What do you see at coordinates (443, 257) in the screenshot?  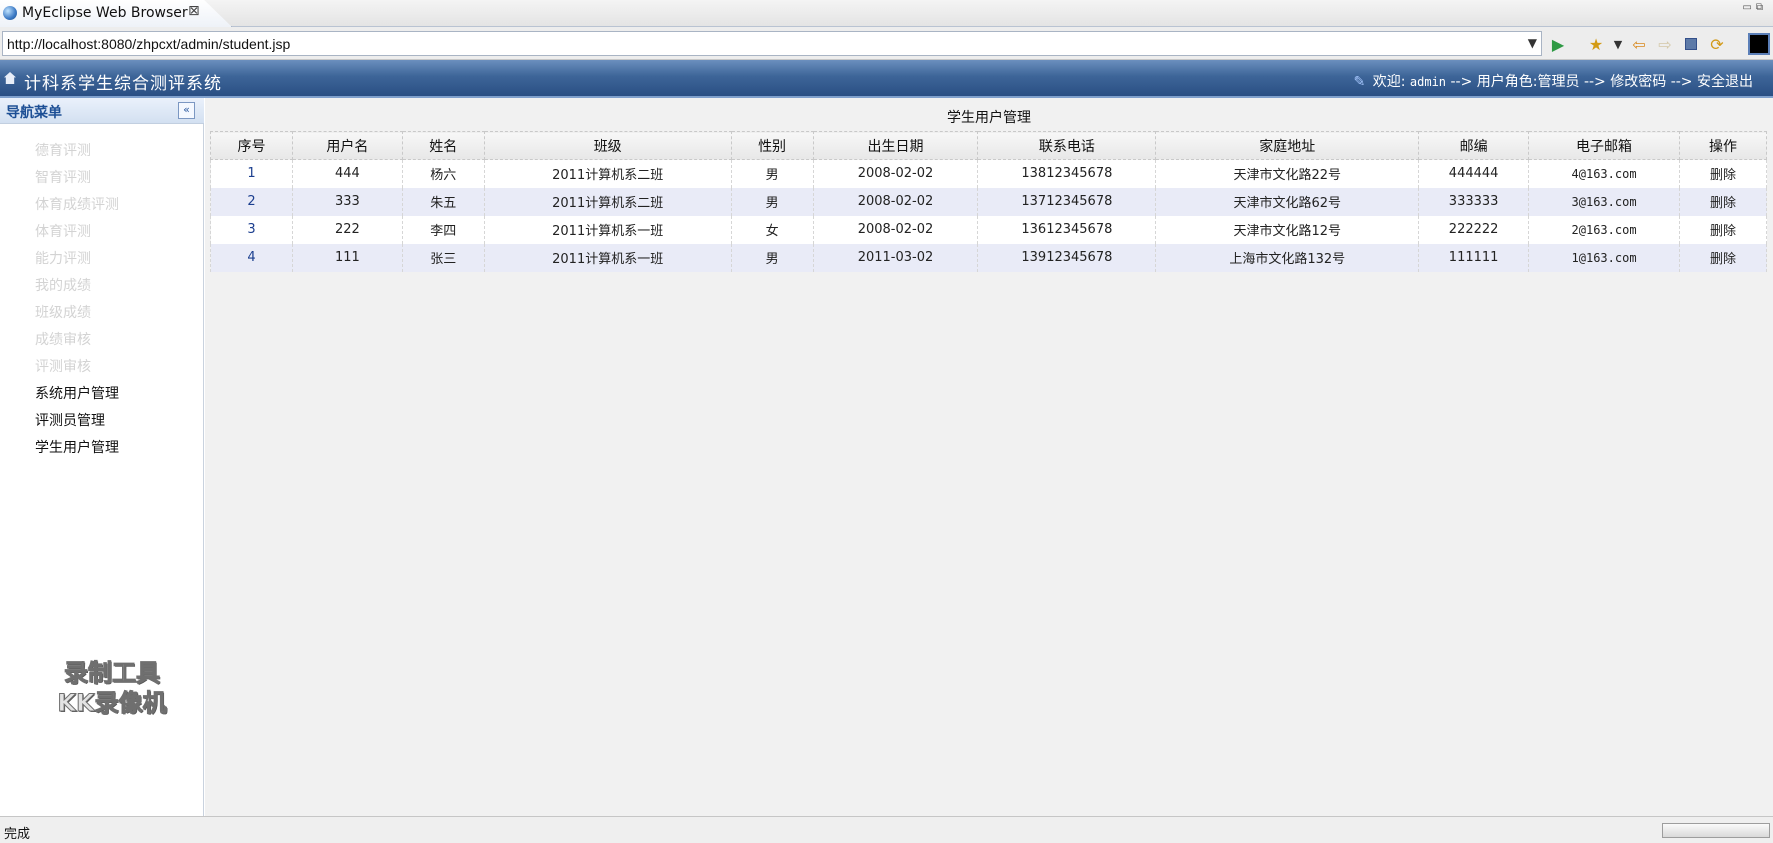 I see `cell-name: 张三` at bounding box center [443, 257].